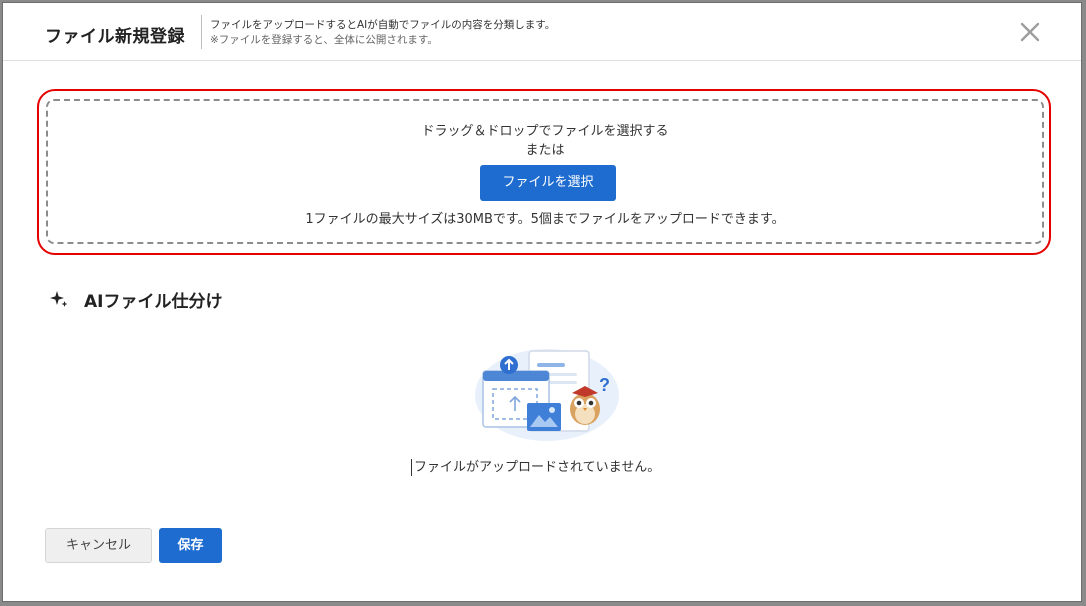  What do you see at coordinates (545, 219) in the screenshot?
I see `dropzone-limit: 1ファイルの最大サイズは30MBです。5個までファイルをアップロードできます。` at bounding box center [545, 219].